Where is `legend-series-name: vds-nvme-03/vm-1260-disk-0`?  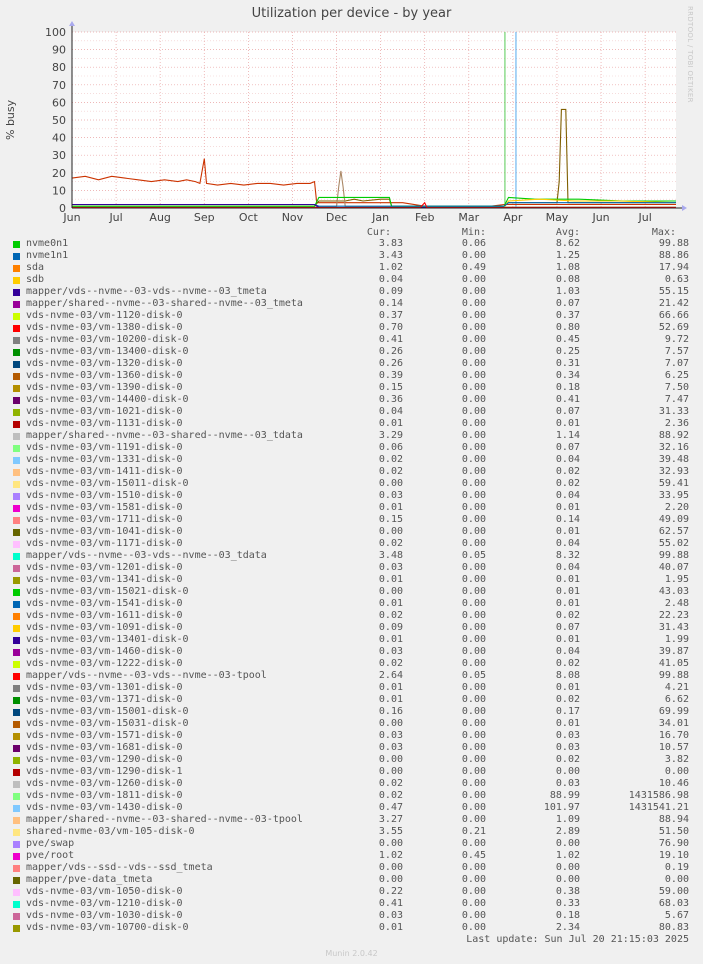
legend-series-name: vds-nvme-03/vm-1260-disk-0 is located at coordinates (104, 783).